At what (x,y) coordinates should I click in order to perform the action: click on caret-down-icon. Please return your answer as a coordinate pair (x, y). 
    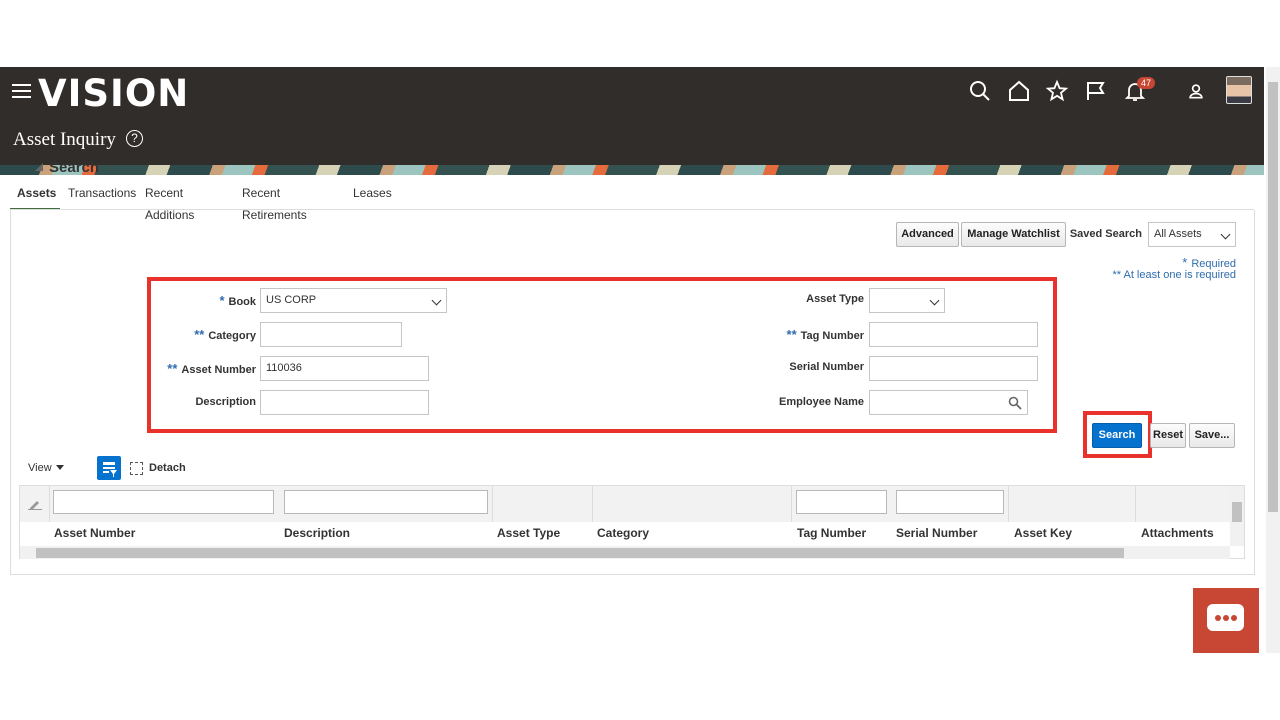
    Looking at the image, I should click on (59, 467).